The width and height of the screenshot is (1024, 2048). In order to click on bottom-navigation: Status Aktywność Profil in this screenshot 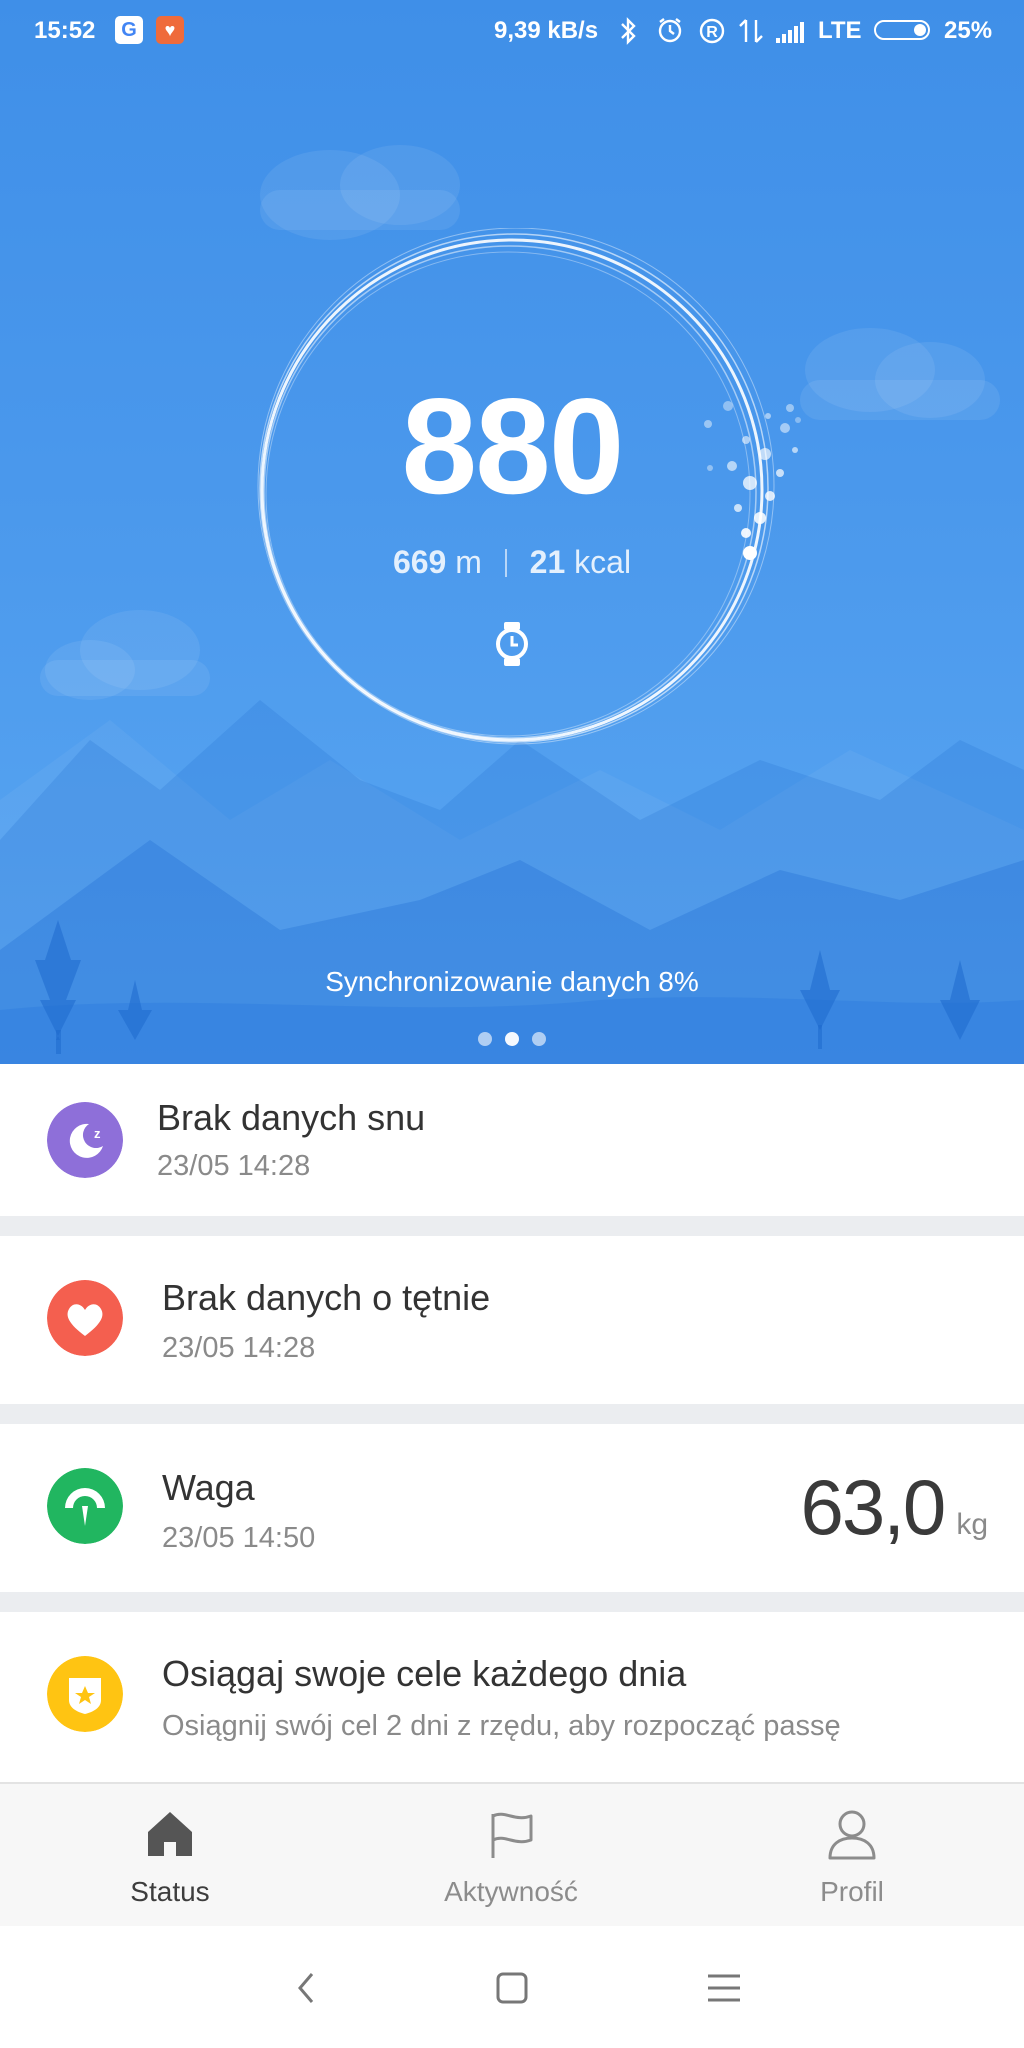, I will do `click(512, 1855)`.